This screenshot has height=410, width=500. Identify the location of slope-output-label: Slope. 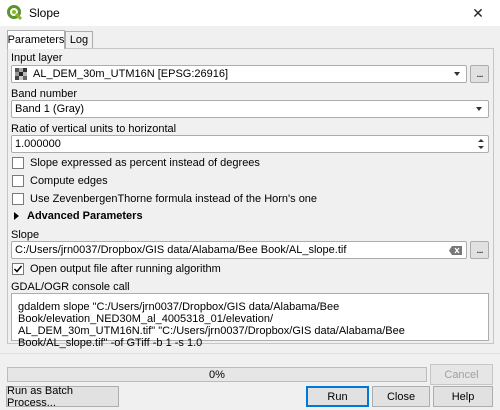
(25, 235).